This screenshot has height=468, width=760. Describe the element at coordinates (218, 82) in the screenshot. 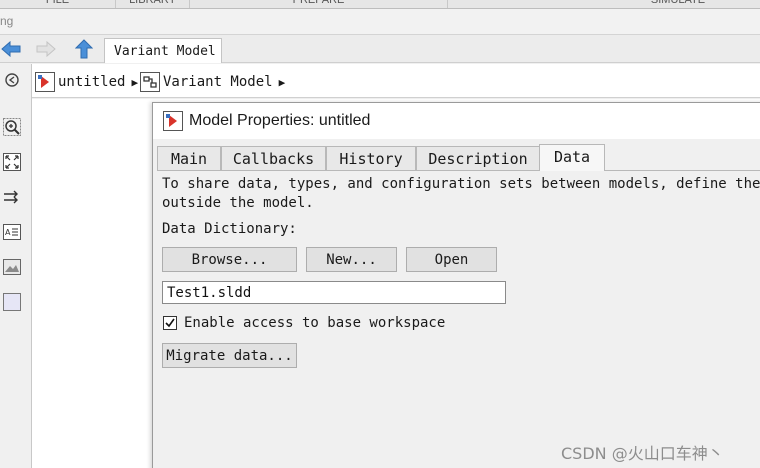

I see `breadcrumb-label: Variant Model` at that location.